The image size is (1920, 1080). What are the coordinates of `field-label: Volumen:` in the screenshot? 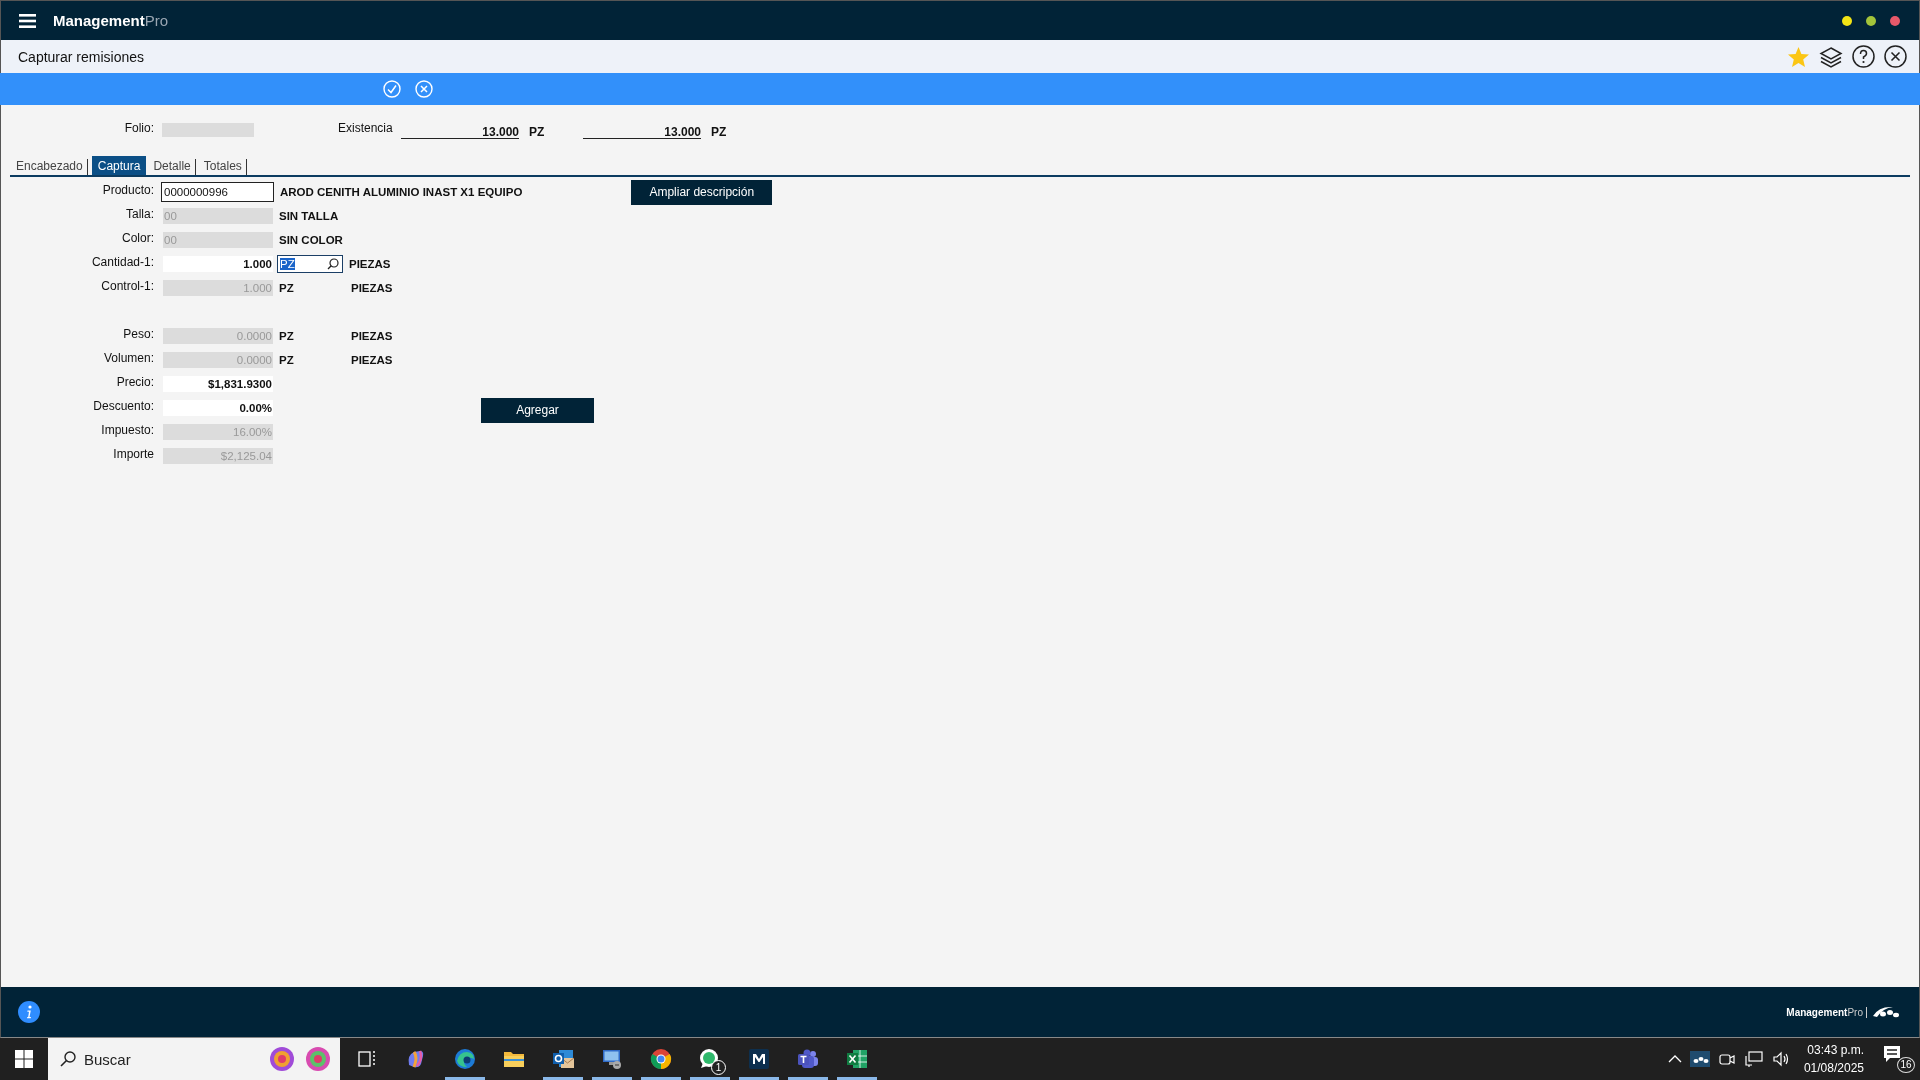 It's located at (128, 358).